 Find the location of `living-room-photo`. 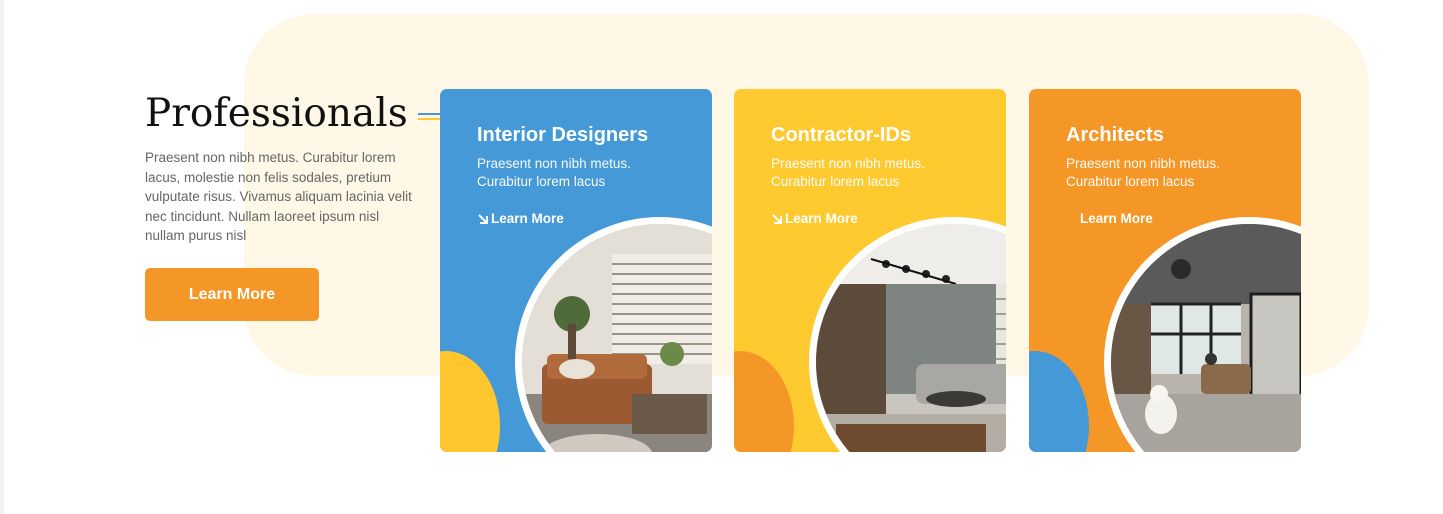

living-room-photo is located at coordinates (617, 338).